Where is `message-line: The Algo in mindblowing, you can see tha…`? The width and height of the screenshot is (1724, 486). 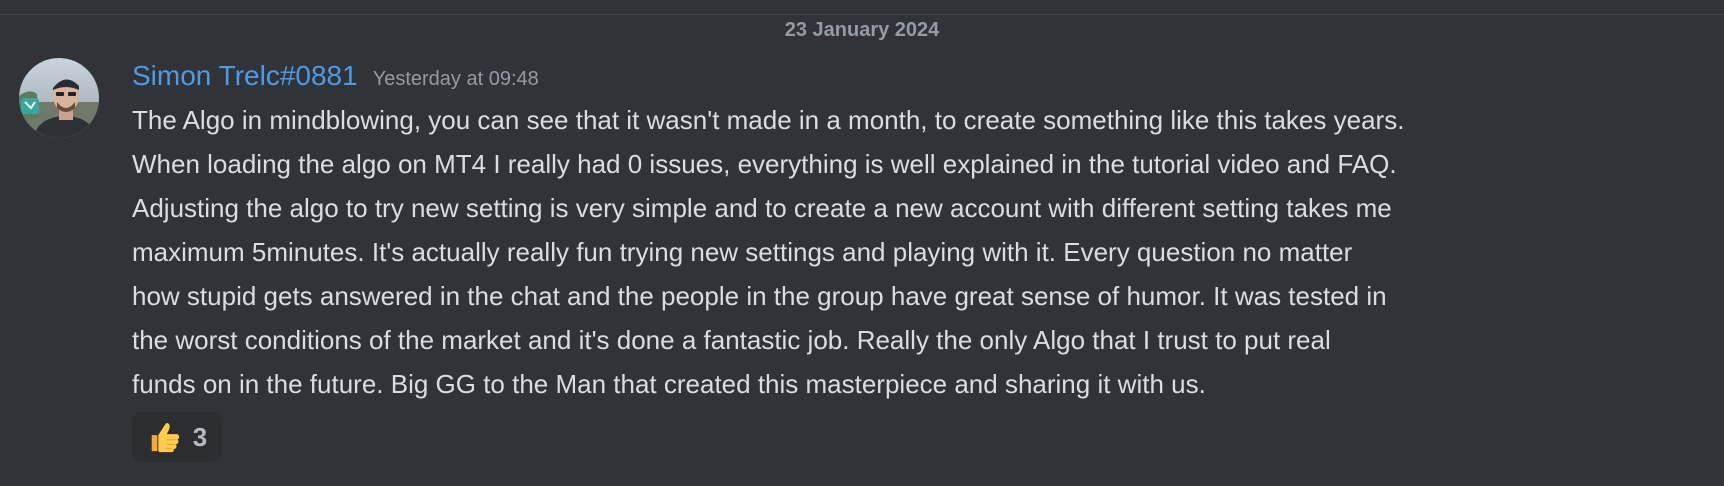 message-line: The Algo in mindblowing, you can see tha… is located at coordinates (768, 120).